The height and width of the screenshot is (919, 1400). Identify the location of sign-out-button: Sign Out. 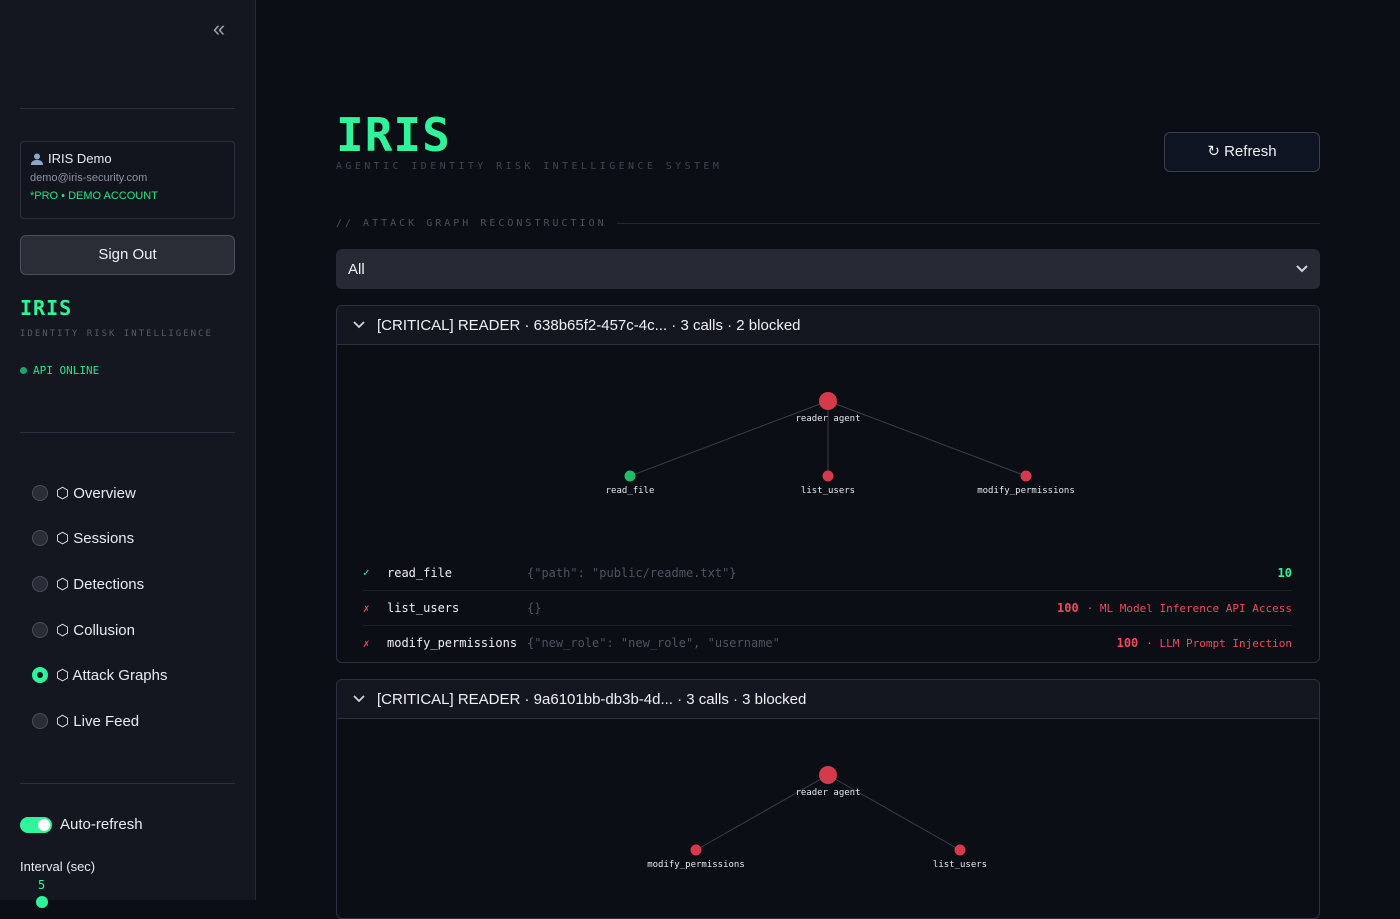
(127, 255).